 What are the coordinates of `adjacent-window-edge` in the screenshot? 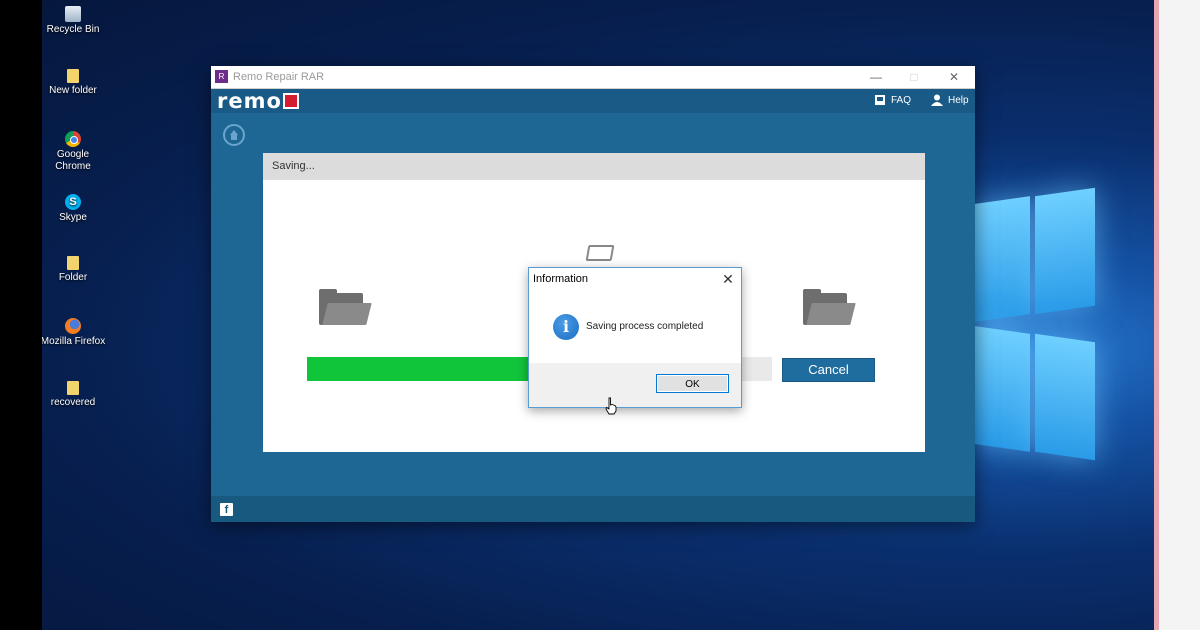 It's located at (1177, 315).